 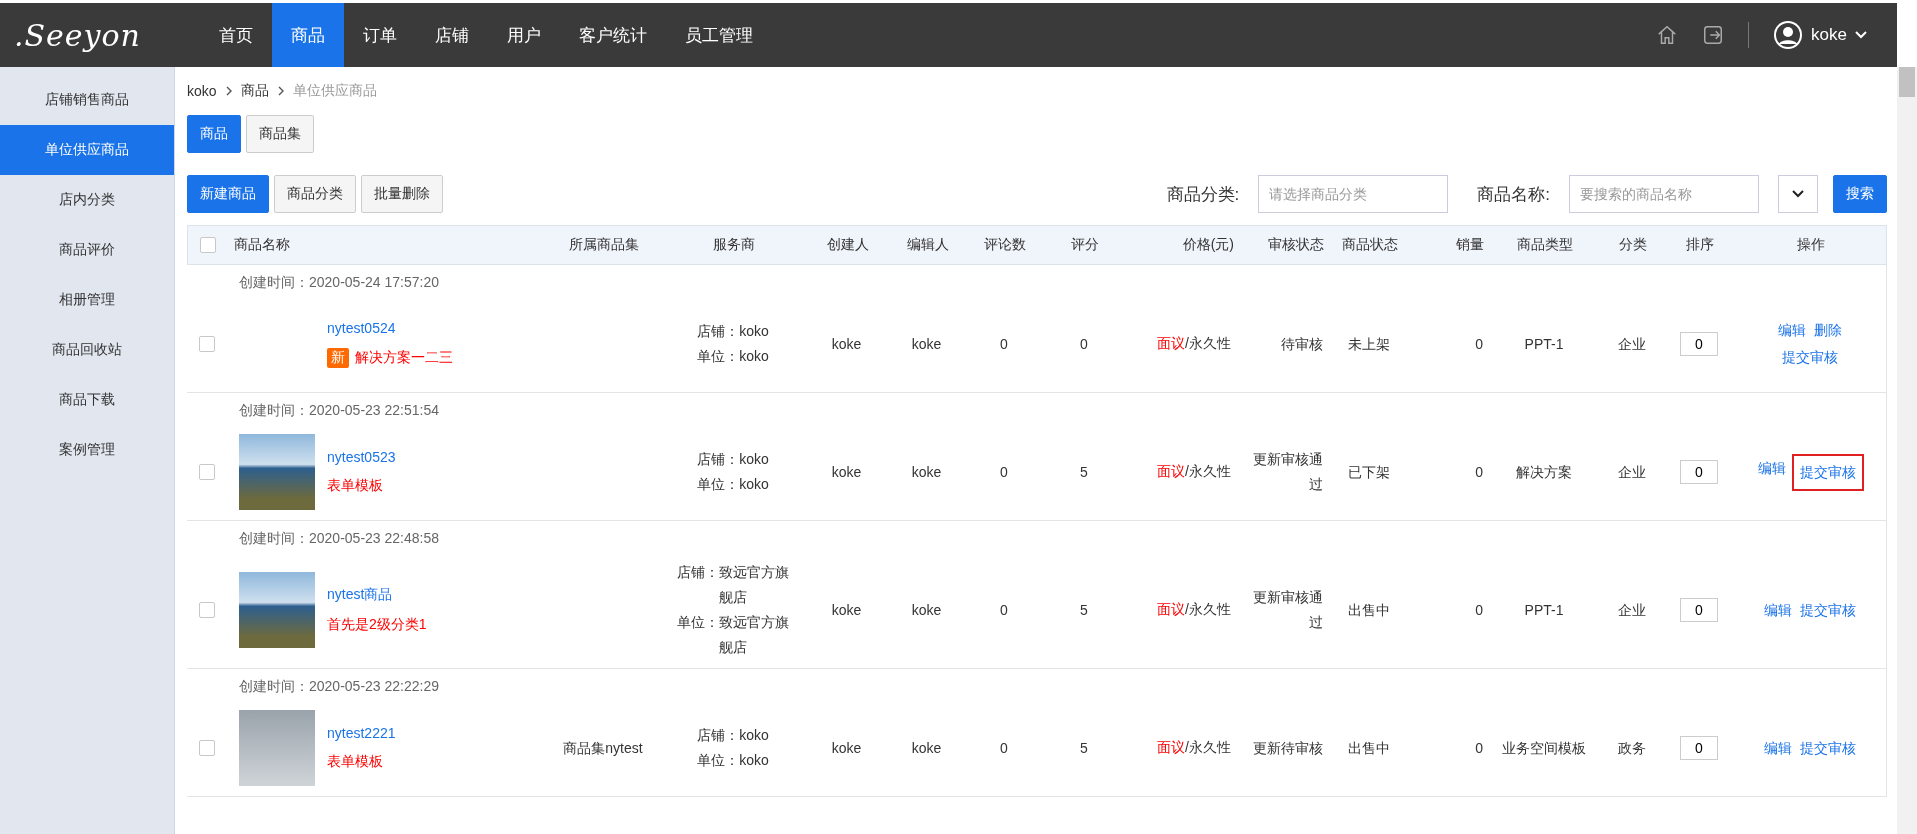 What do you see at coordinates (87, 350) in the screenshot?
I see `sidebar-item: 商品回收站` at bounding box center [87, 350].